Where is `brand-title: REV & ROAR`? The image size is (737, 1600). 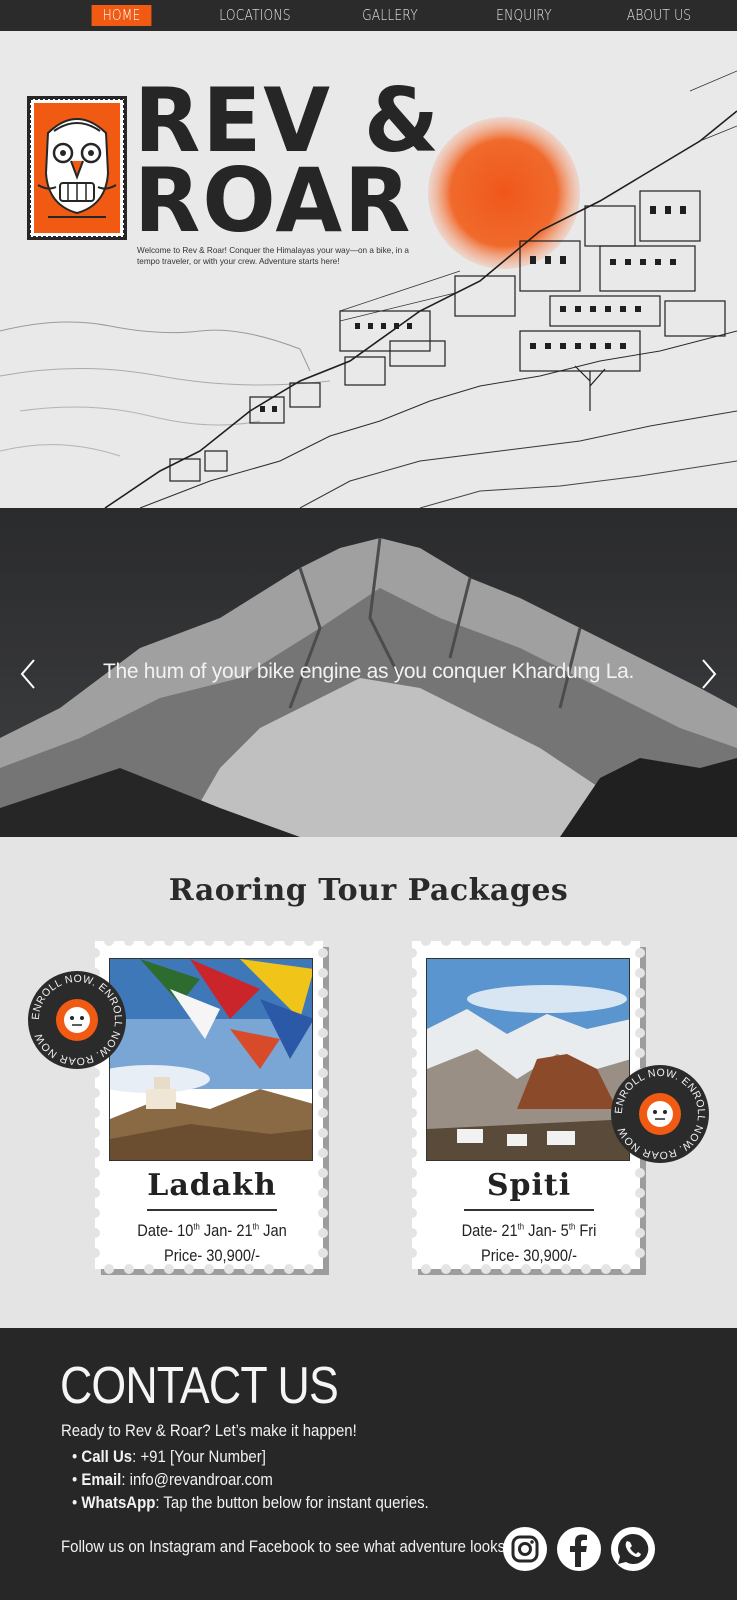
brand-title: REV & ROAR is located at coordinates (288, 160).